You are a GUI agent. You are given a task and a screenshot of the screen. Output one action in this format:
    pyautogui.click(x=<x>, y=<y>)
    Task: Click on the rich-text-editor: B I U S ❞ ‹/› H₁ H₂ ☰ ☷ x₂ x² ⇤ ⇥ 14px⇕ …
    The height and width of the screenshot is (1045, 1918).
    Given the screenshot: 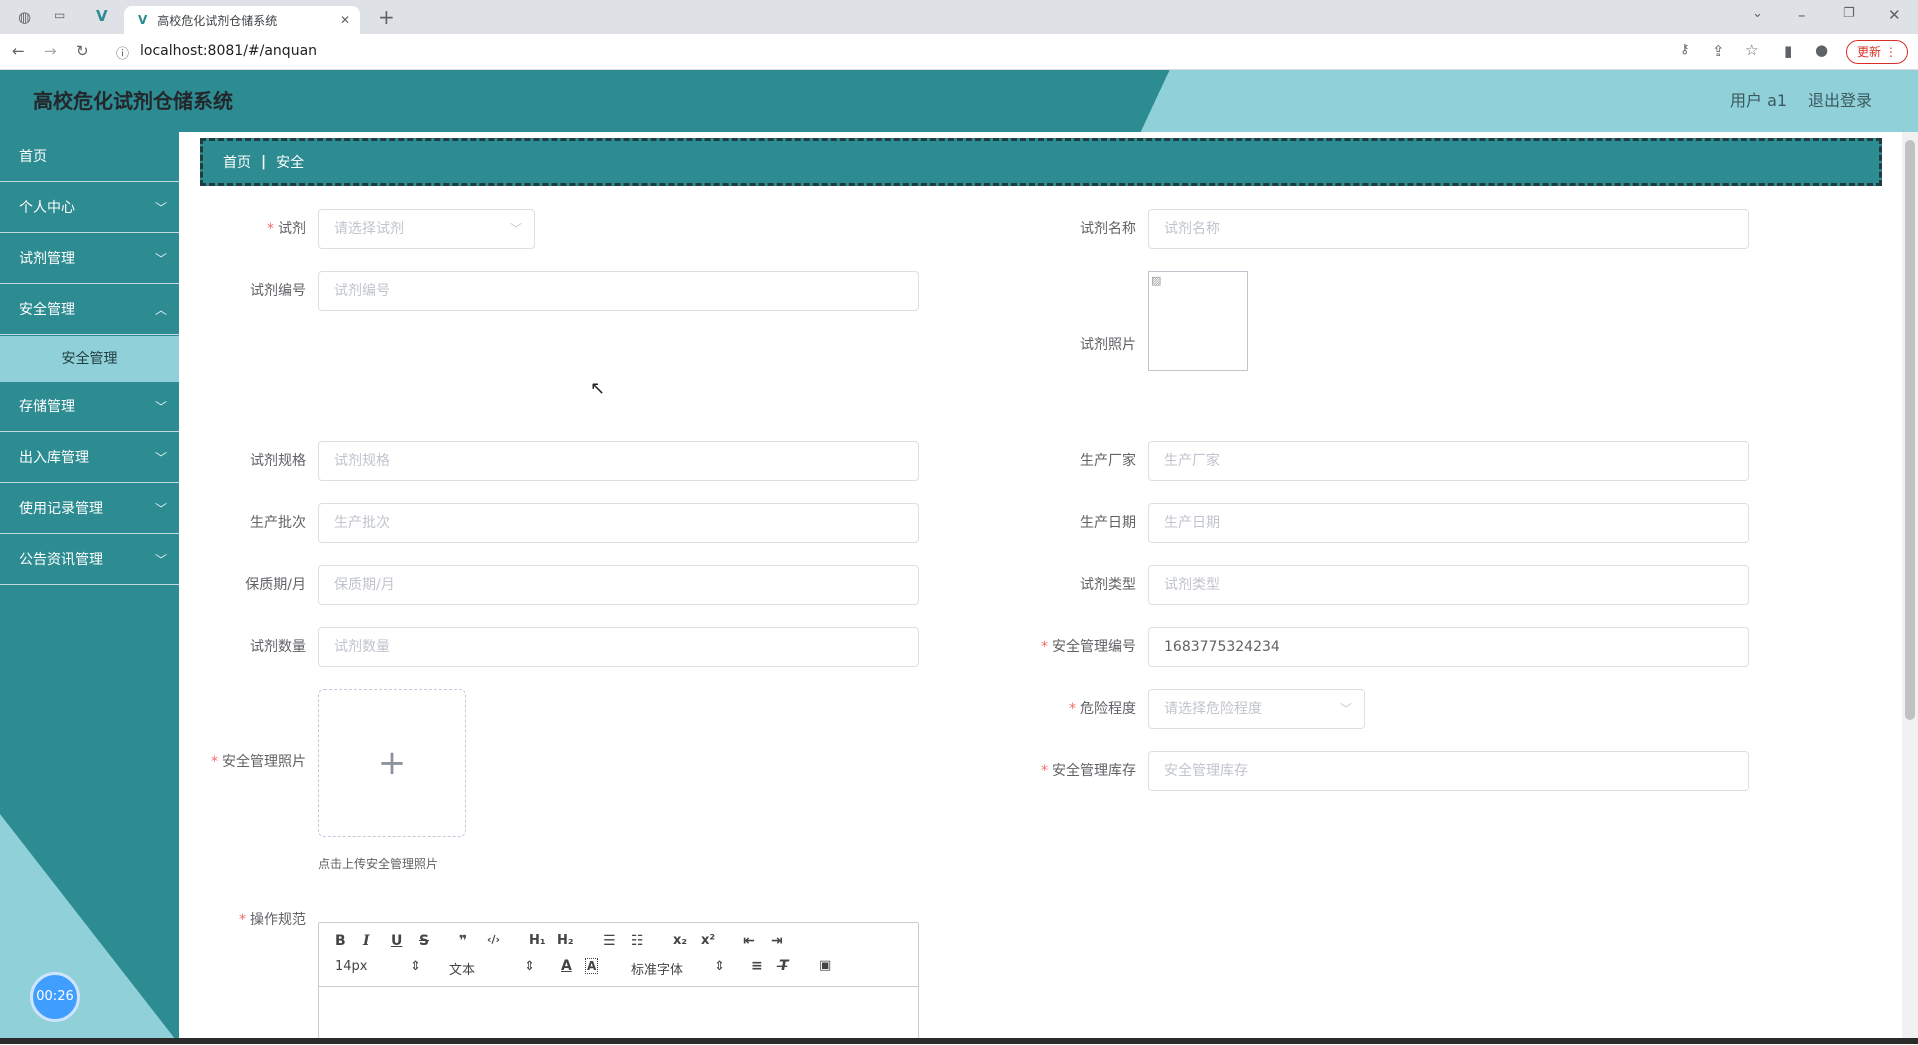 What is the action you would take?
    pyautogui.click(x=618, y=983)
    